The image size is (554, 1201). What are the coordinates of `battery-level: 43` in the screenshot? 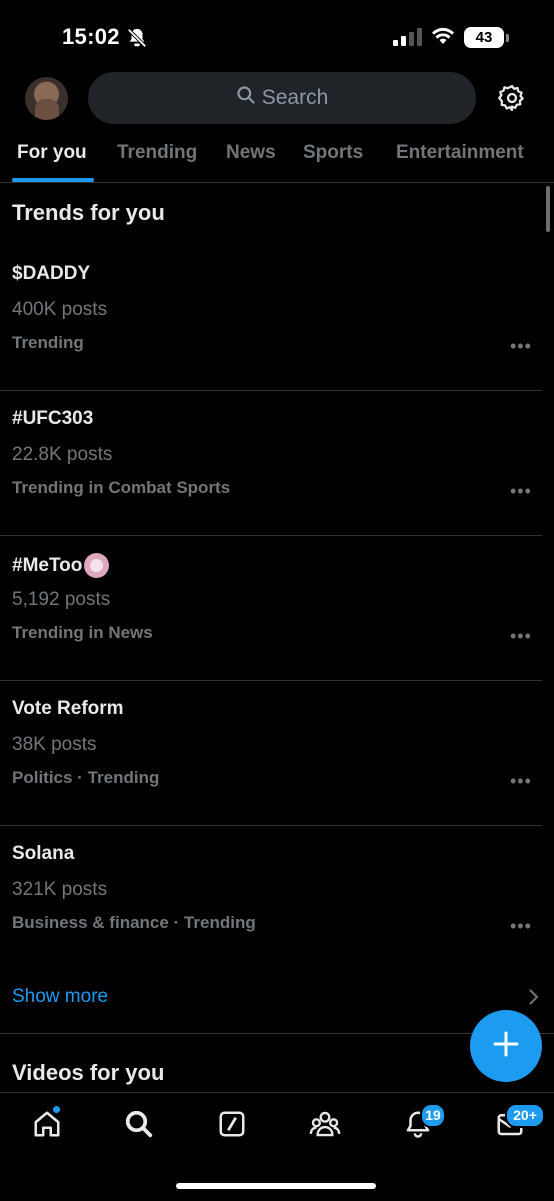 It's located at (484, 37).